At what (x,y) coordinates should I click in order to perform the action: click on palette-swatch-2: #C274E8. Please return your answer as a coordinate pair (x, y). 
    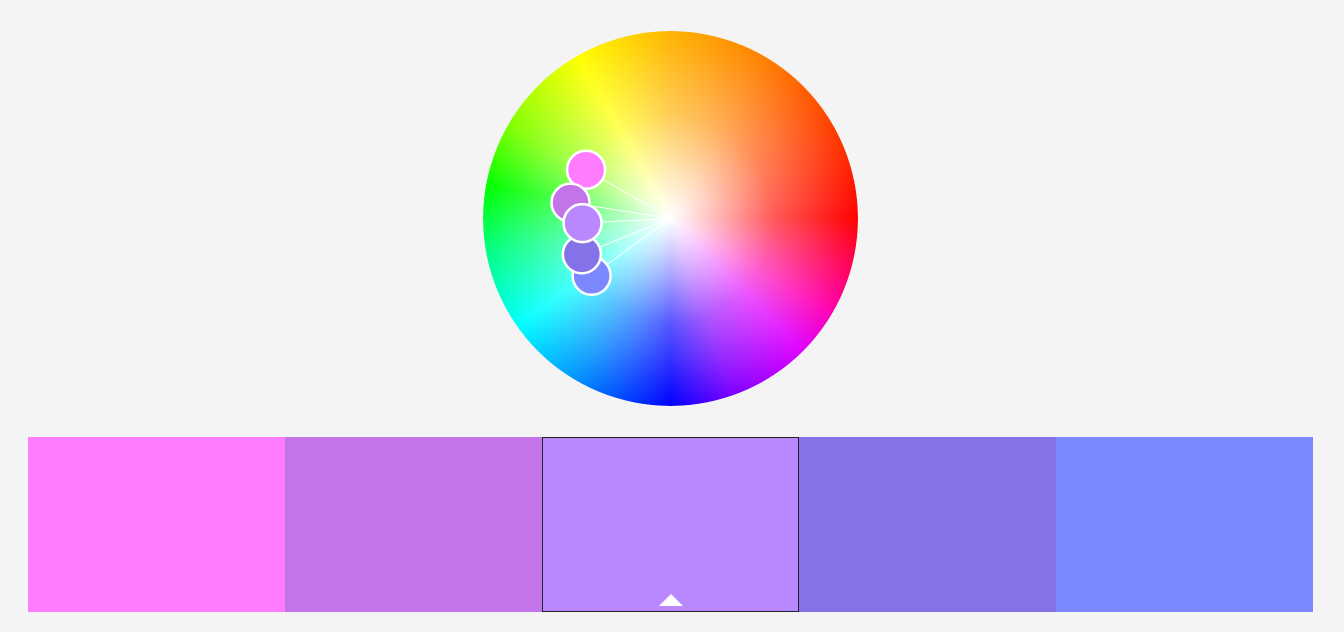
    Looking at the image, I should click on (413, 524).